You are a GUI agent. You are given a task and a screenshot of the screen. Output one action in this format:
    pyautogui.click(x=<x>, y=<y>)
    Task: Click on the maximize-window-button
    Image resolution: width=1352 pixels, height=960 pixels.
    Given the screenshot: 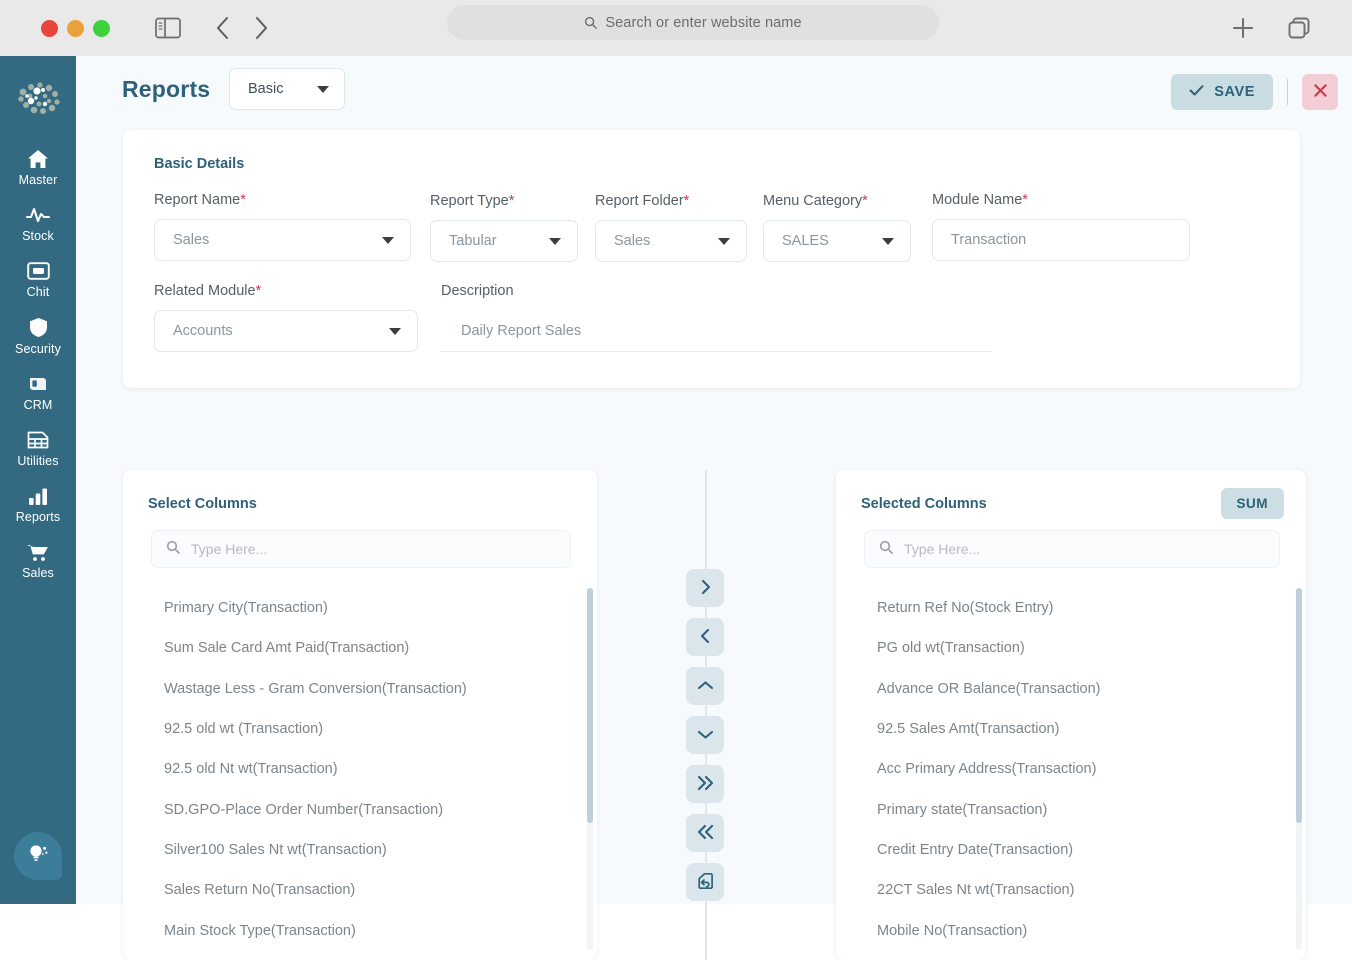 What is the action you would take?
    pyautogui.click(x=101, y=28)
    